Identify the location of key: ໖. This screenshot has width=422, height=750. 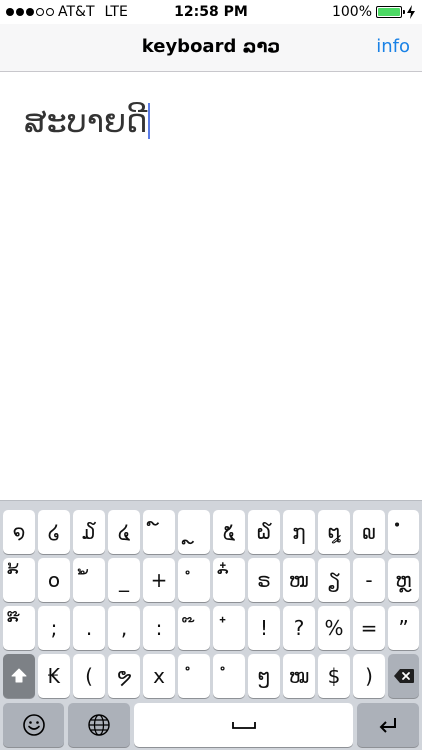
(264, 532).